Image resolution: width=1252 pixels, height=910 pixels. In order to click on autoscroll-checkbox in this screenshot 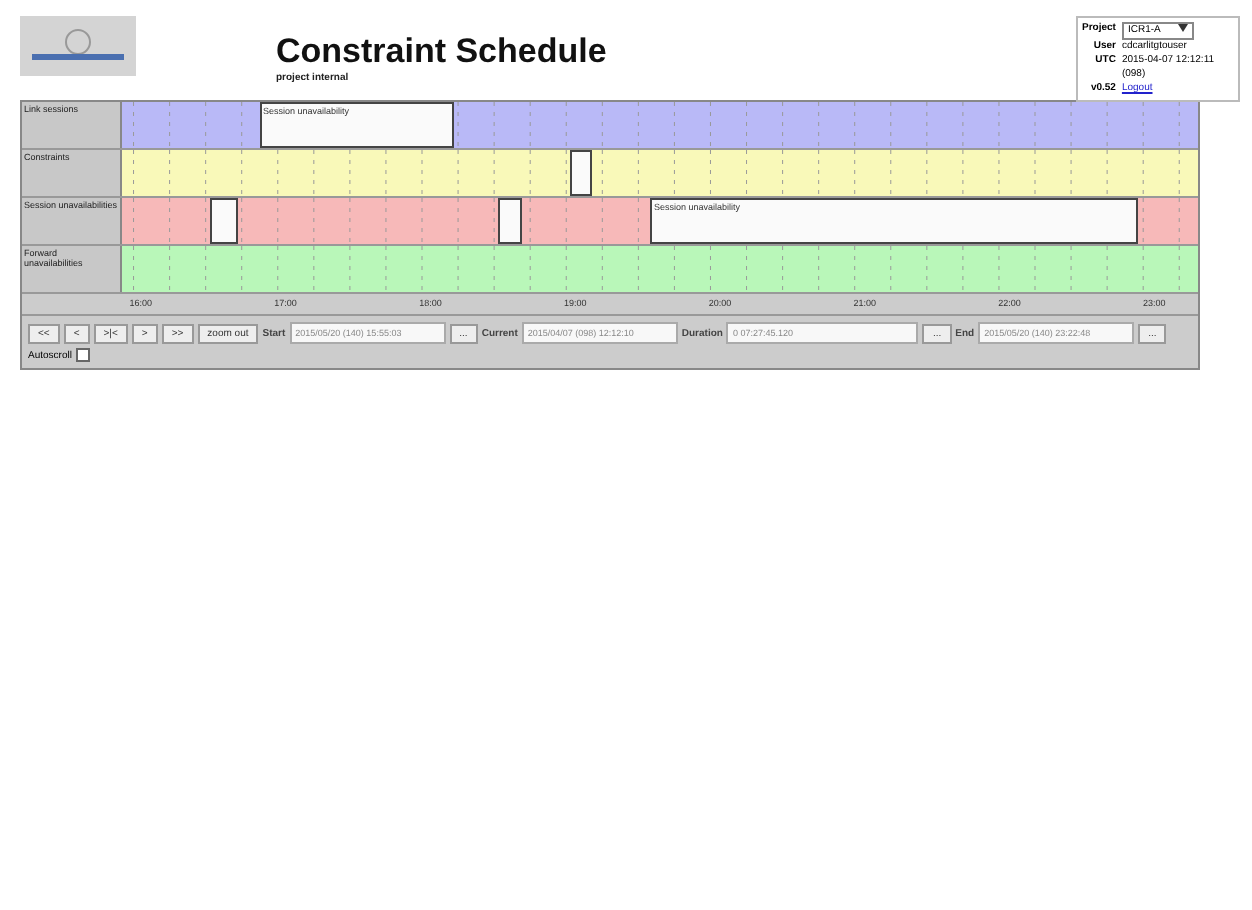, I will do `click(82, 355)`.